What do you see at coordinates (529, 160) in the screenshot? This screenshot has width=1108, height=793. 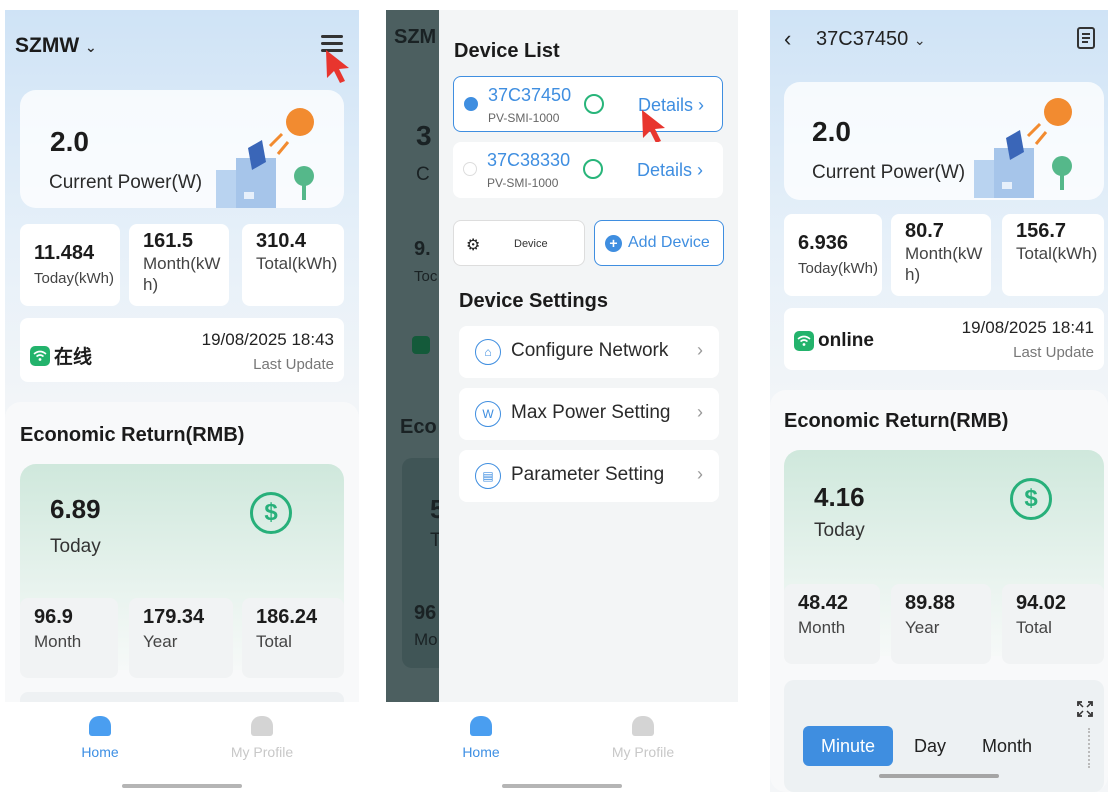 I see `device-id: 37C38330` at bounding box center [529, 160].